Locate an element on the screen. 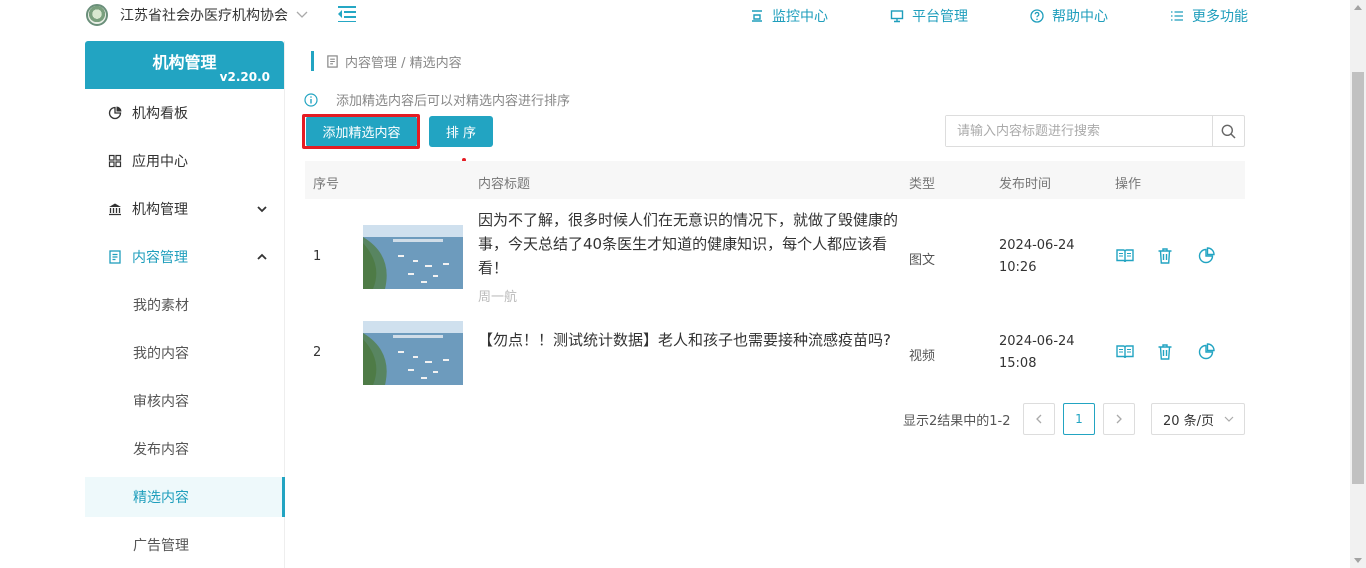  sidebar-item-app-center: 应用中心 is located at coordinates (185, 161).